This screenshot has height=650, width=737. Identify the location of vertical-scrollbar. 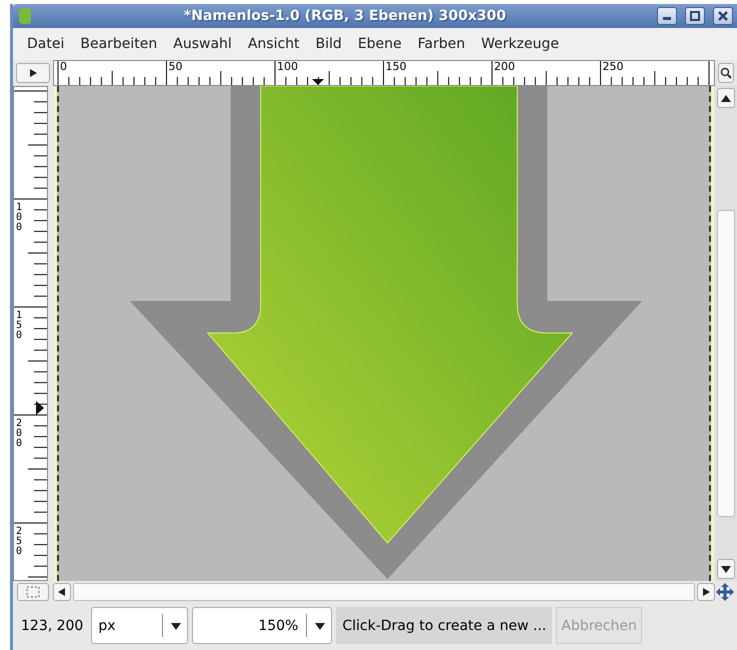
(726, 333).